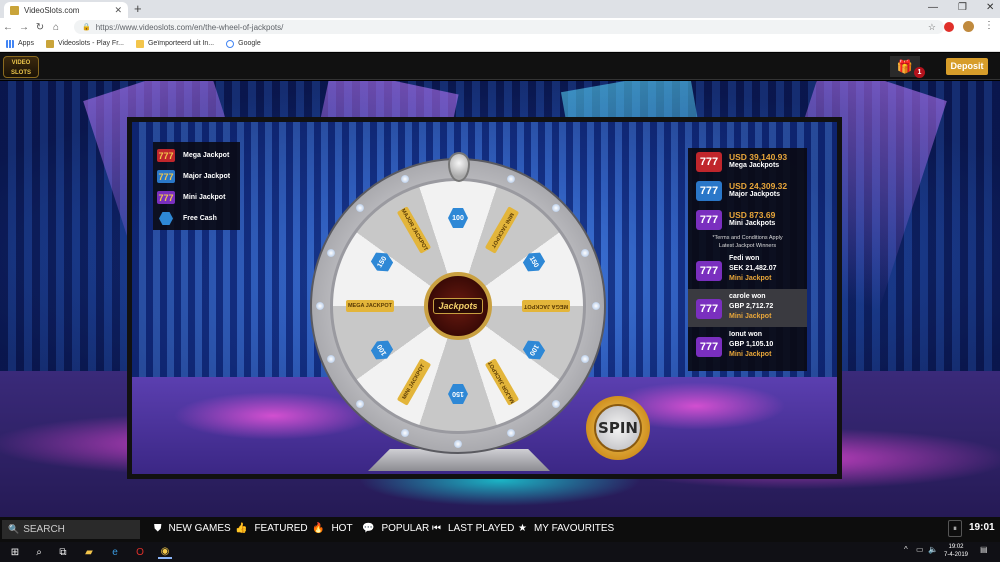 The image size is (1000, 562). I want to click on search-input: 🔍 SEARCH, so click(71, 529).